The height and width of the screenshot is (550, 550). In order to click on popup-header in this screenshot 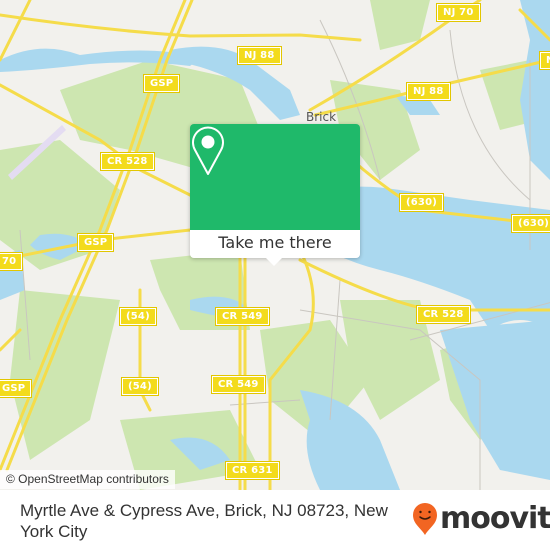, I will do `click(275, 177)`.